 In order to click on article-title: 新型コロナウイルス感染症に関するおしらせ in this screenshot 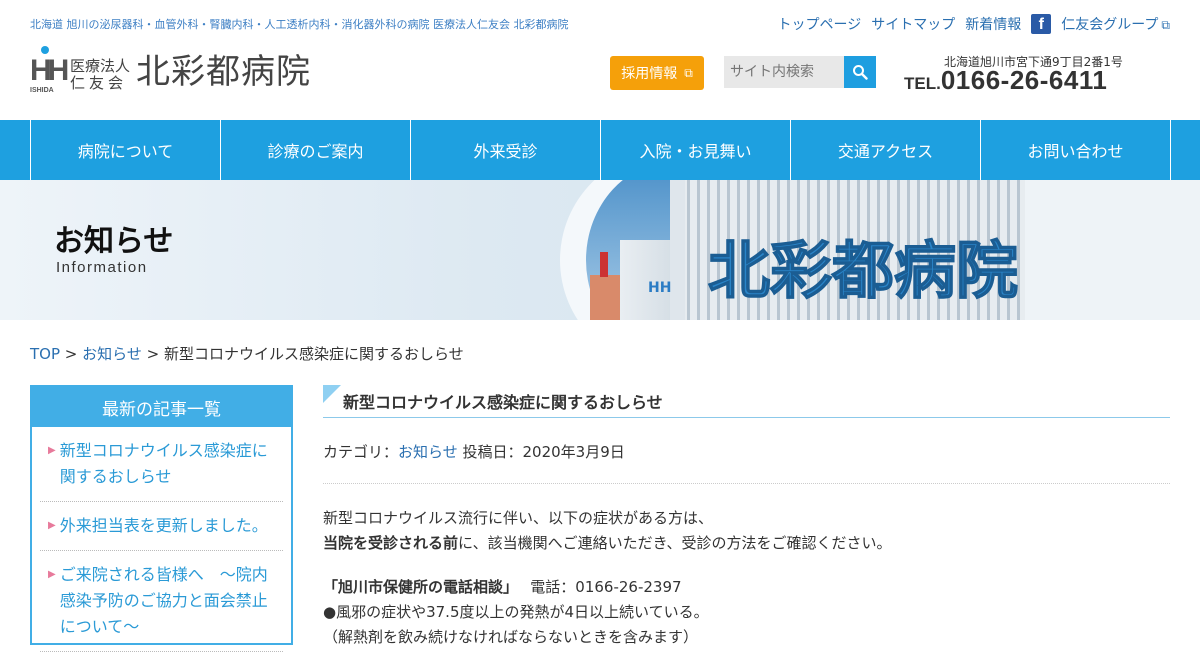, I will do `click(746, 401)`.